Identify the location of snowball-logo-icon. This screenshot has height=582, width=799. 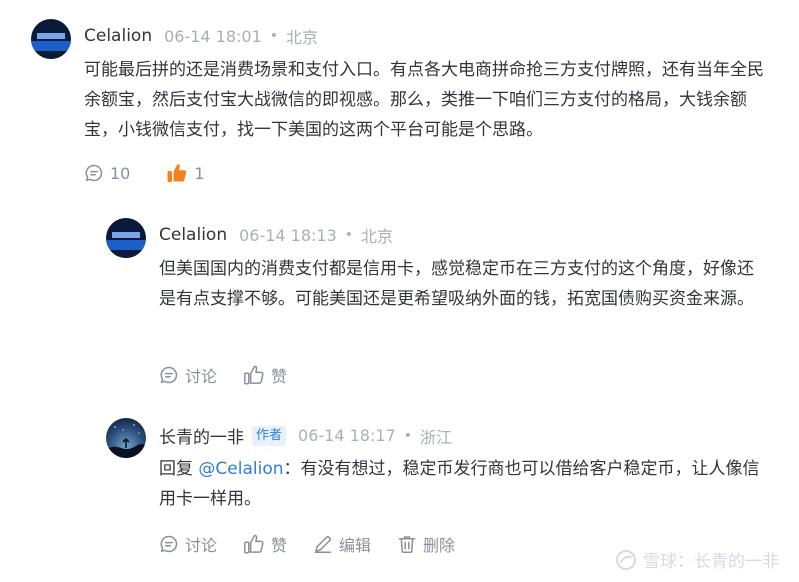
(626, 559).